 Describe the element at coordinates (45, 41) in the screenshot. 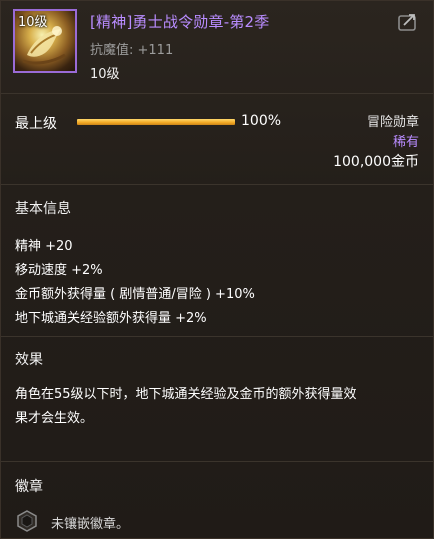

I see `item-icon: 10级` at that location.